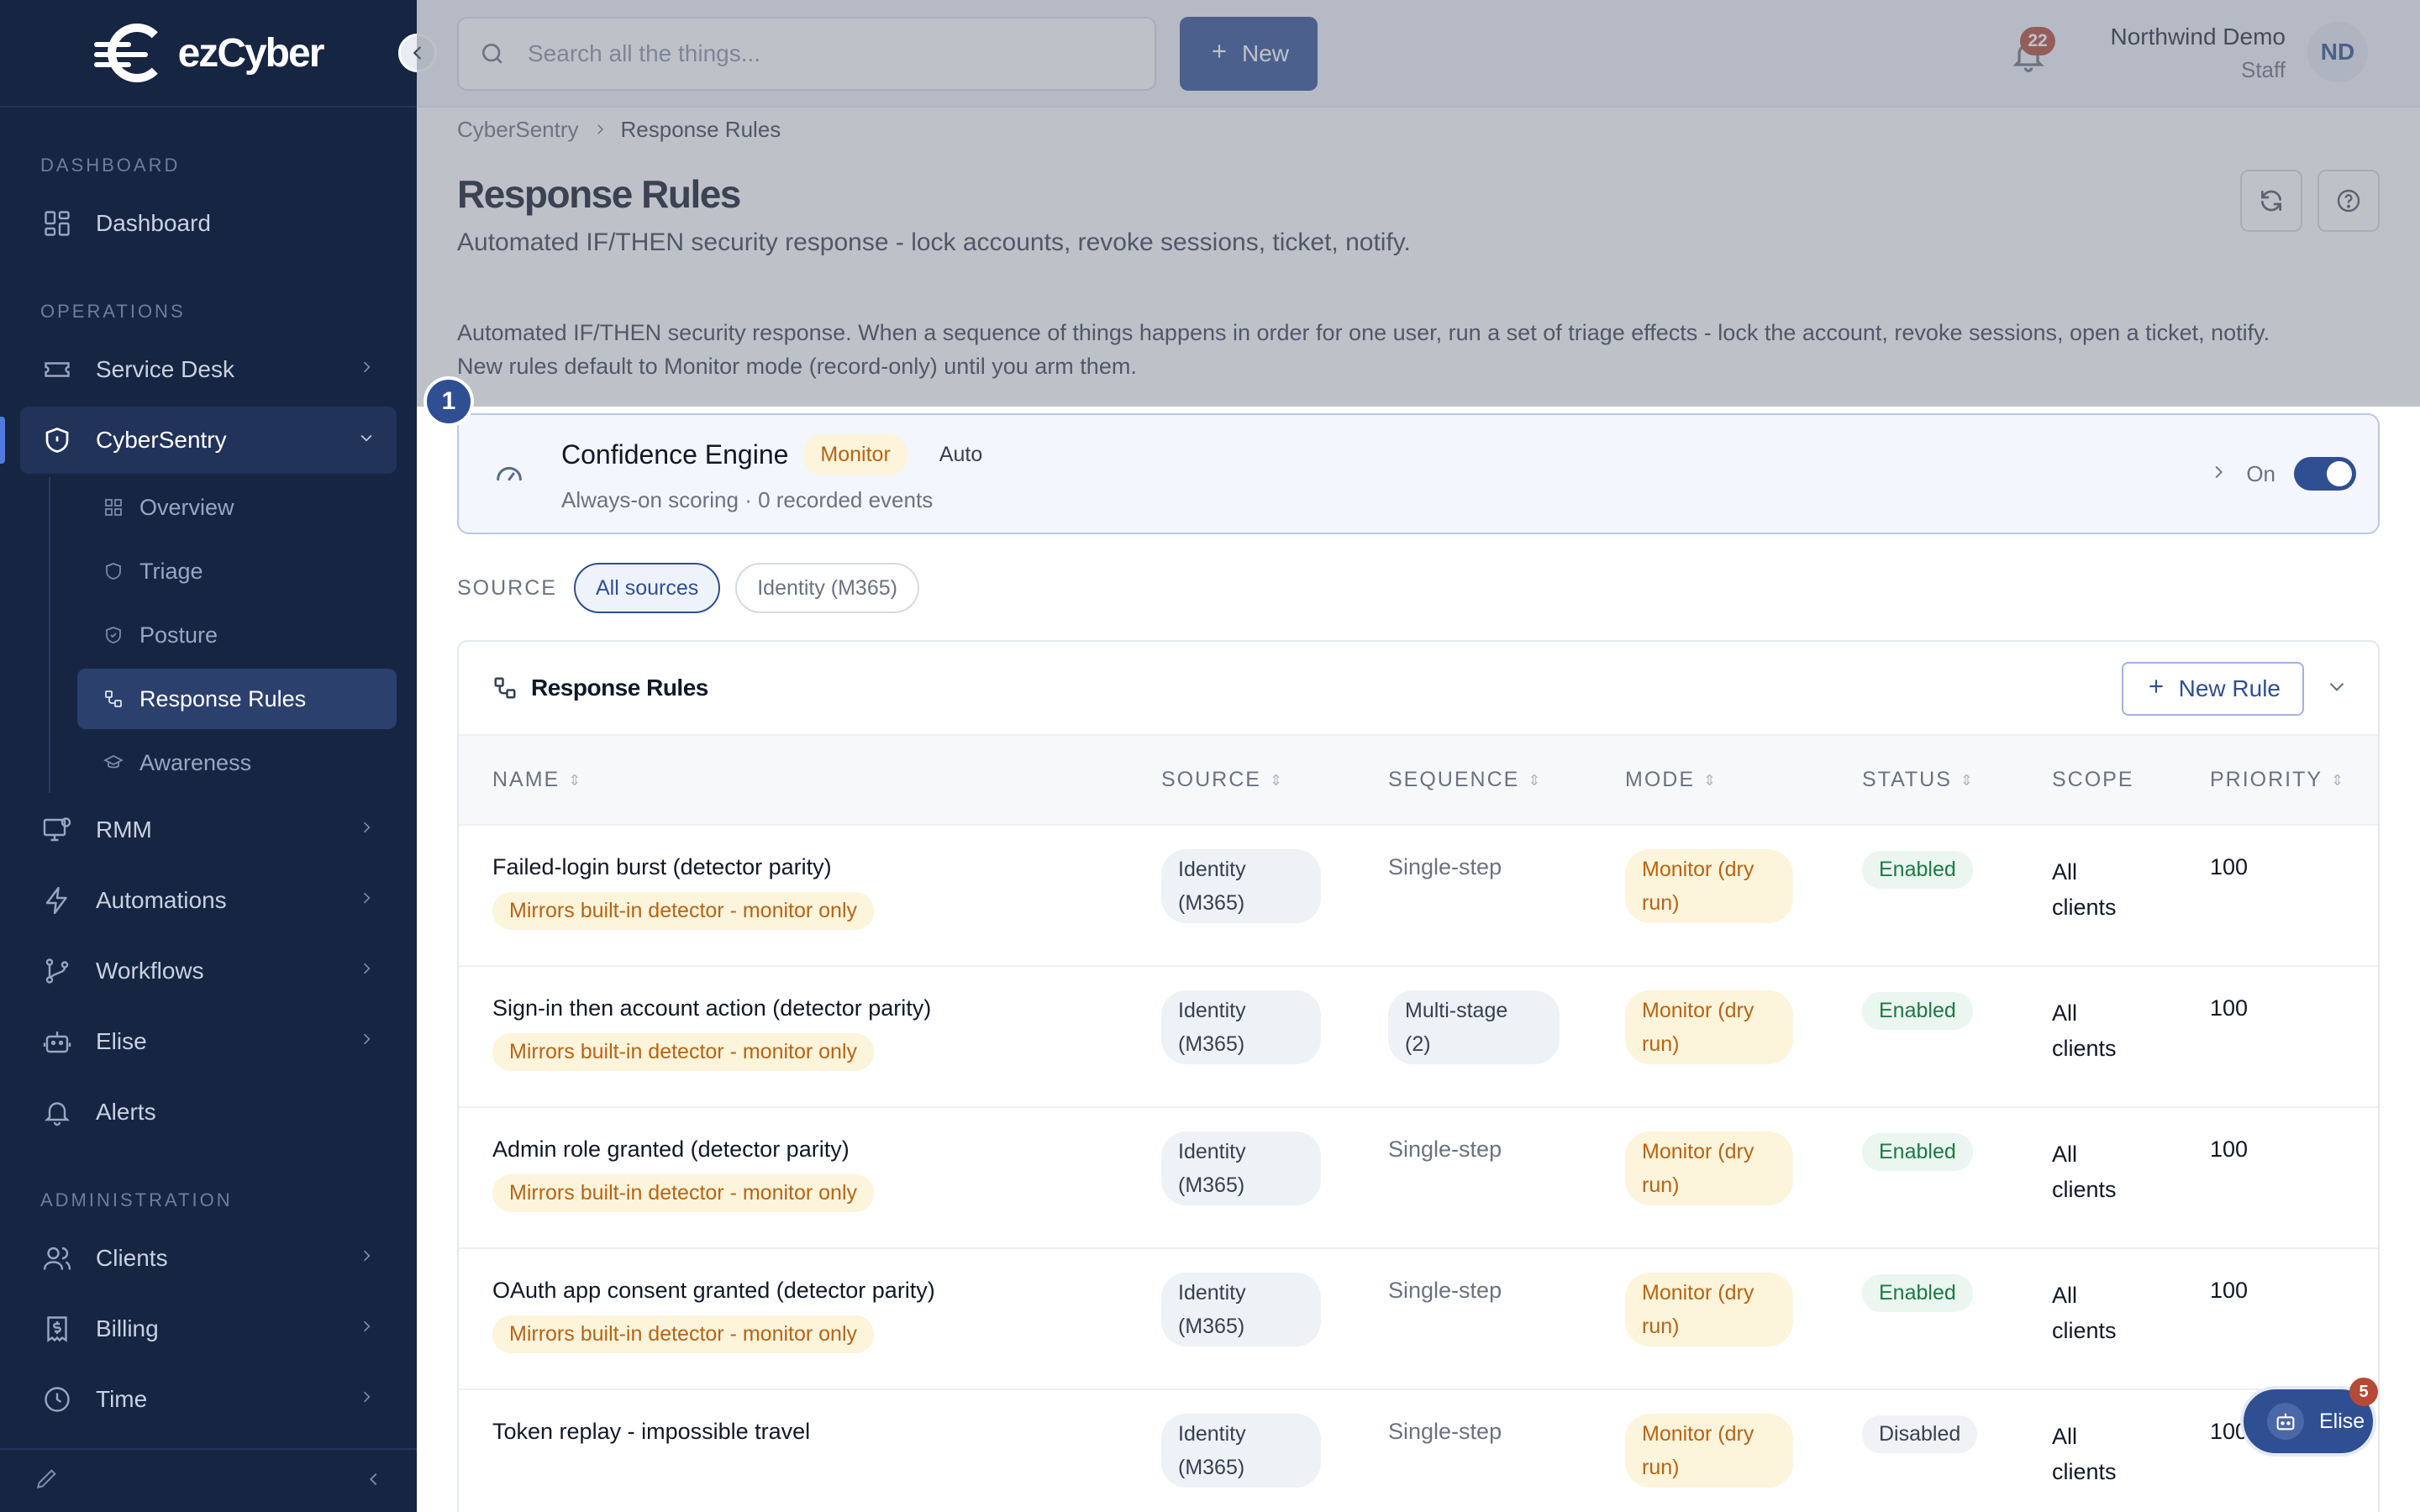 Image resolution: width=2420 pixels, height=1512 pixels. I want to click on status-badge: Disabled, so click(1920, 1434).